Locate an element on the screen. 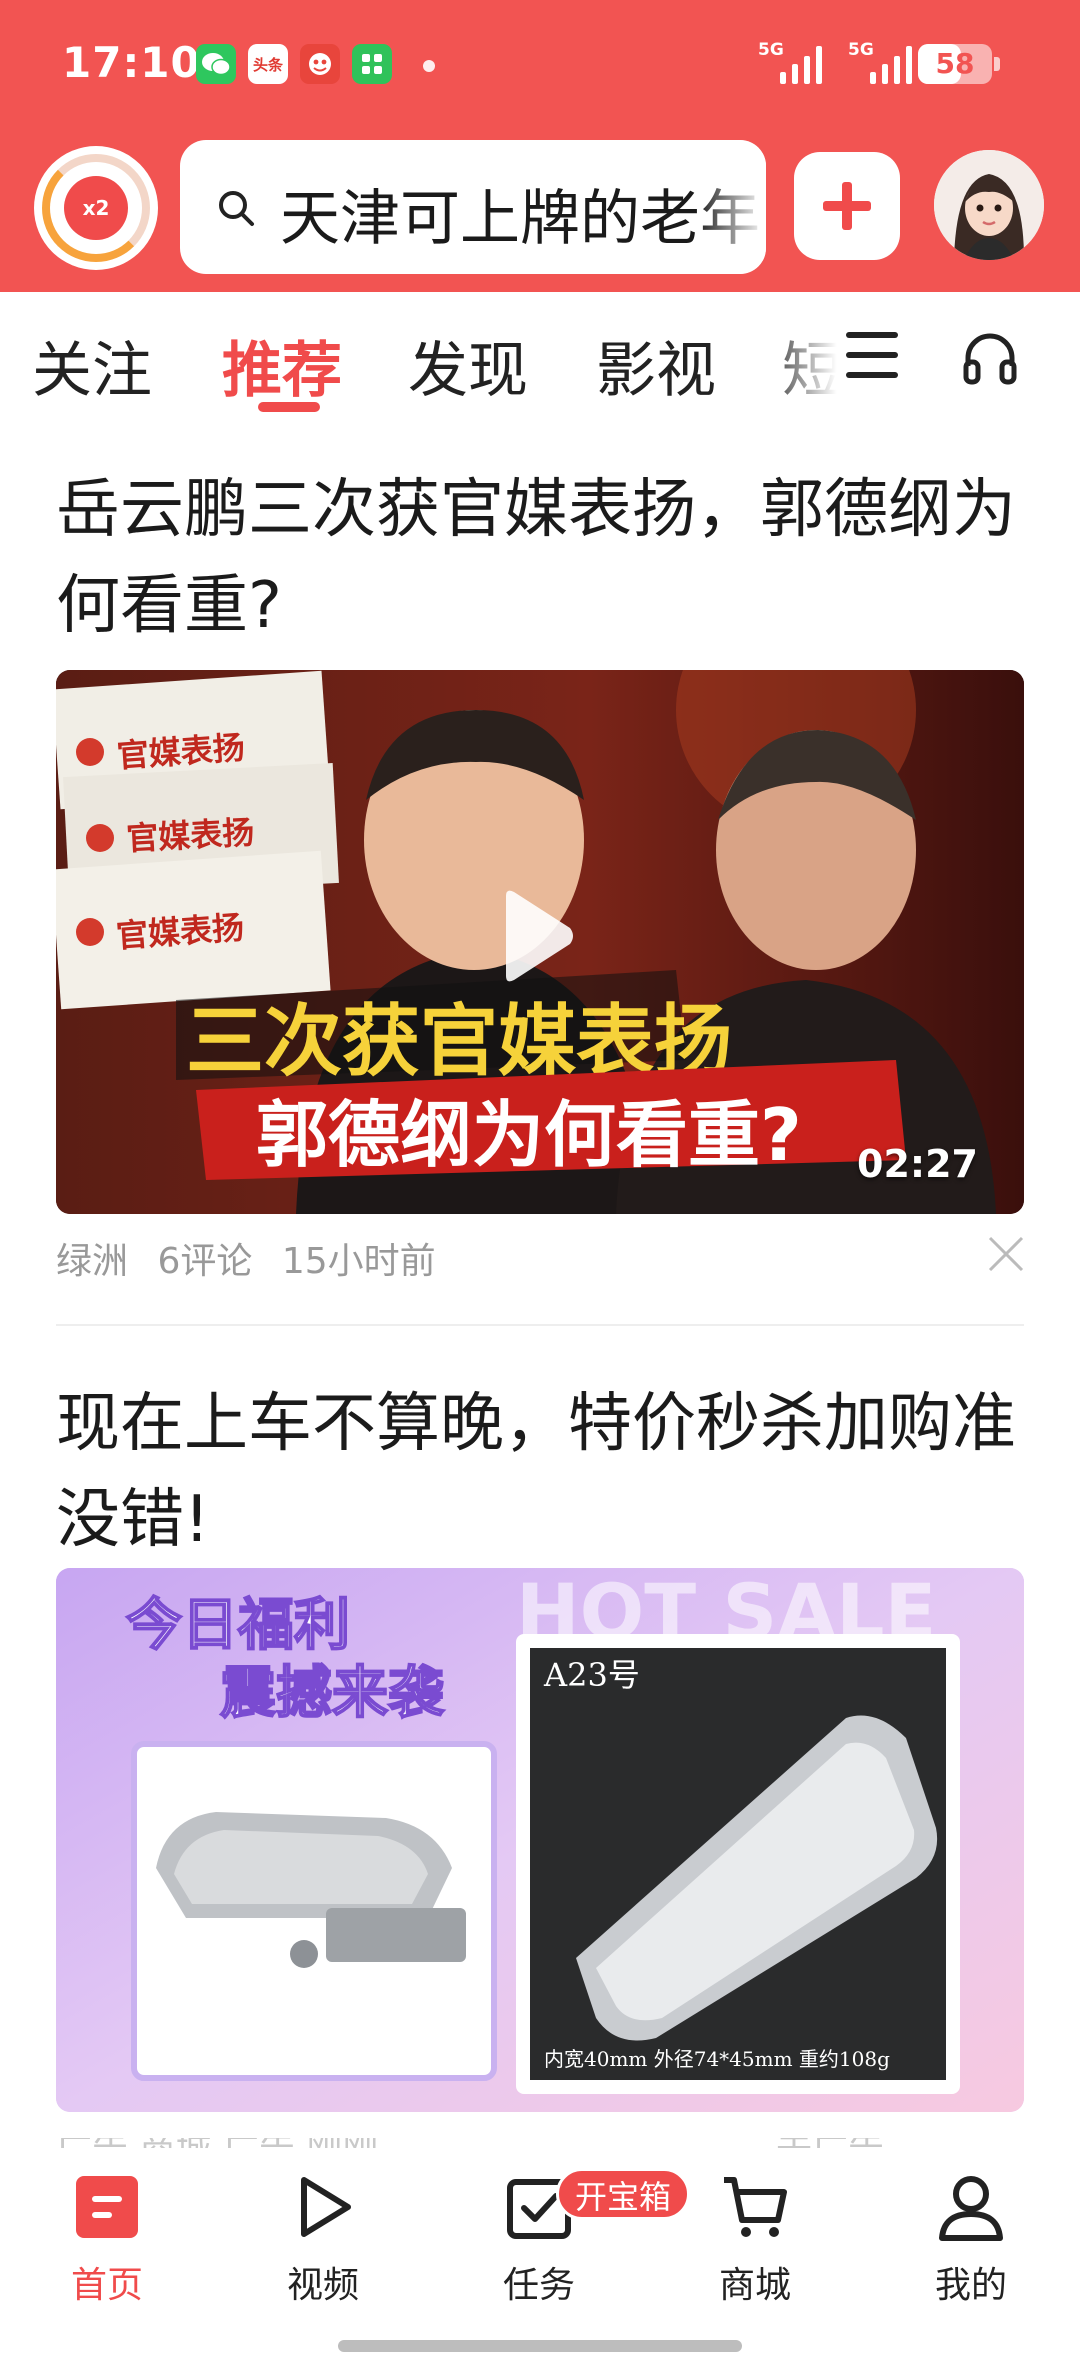 The height and width of the screenshot is (2376, 1080). avatar is located at coordinates (989, 205).